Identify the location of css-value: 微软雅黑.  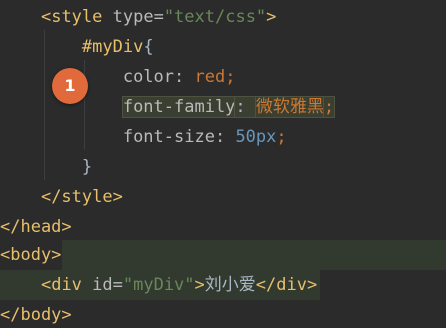
(289, 107).